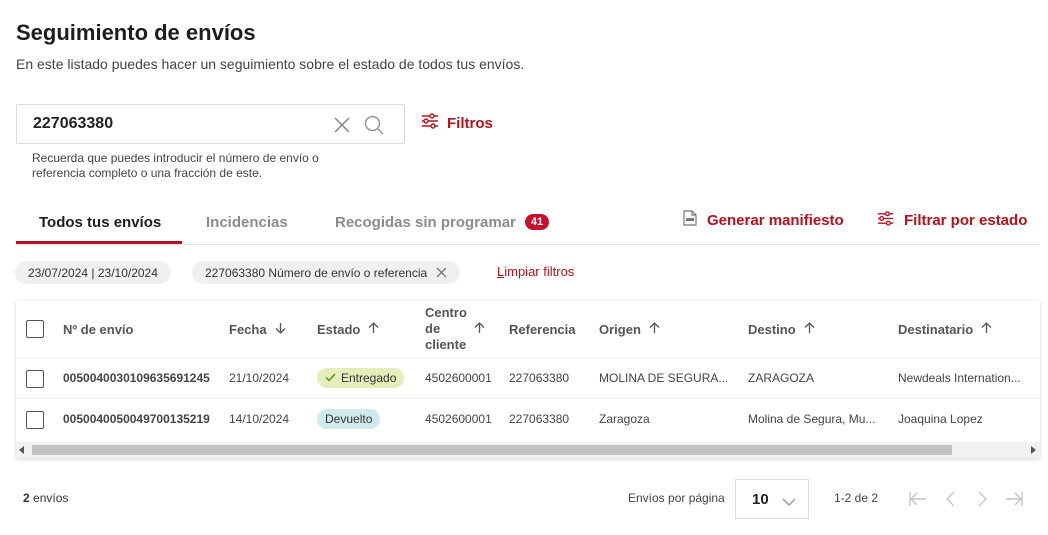 This screenshot has width=1048, height=535. What do you see at coordinates (339, 329) in the screenshot?
I see `column-label: Estado` at bounding box center [339, 329].